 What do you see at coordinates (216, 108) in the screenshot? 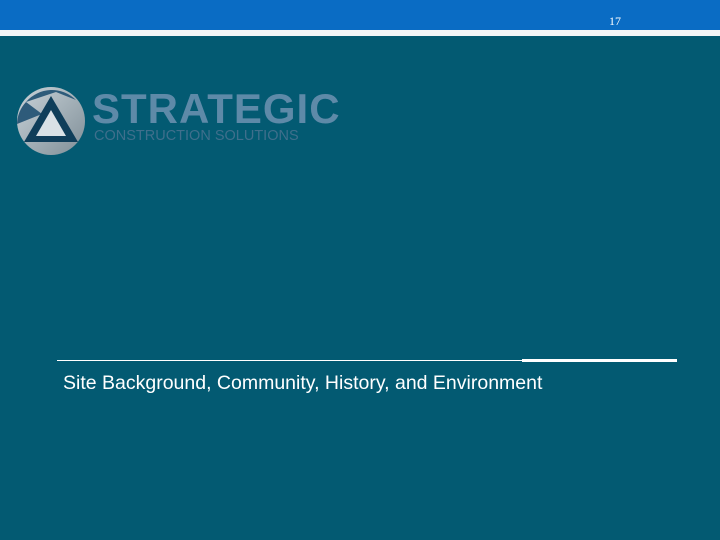
I see `logo-wordmark: STRATEGIC` at bounding box center [216, 108].